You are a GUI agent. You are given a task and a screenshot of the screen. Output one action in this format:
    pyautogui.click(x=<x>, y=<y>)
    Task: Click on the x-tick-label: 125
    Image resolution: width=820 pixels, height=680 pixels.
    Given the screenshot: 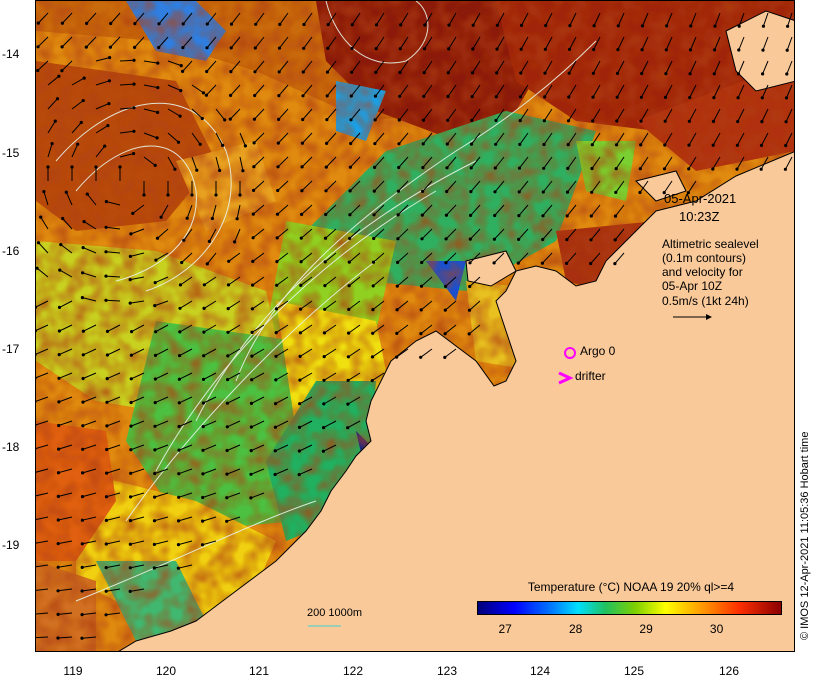 What is the action you would take?
    pyautogui.click(x=634, y=671)
    